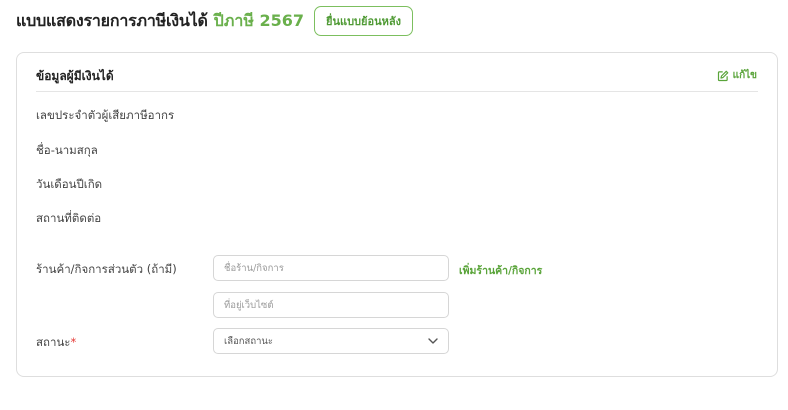  What do you see at coordinates (331, 341) in the screenshot?
I see `status-select: เลือกสถานะ` at bounding box center [331, 341].